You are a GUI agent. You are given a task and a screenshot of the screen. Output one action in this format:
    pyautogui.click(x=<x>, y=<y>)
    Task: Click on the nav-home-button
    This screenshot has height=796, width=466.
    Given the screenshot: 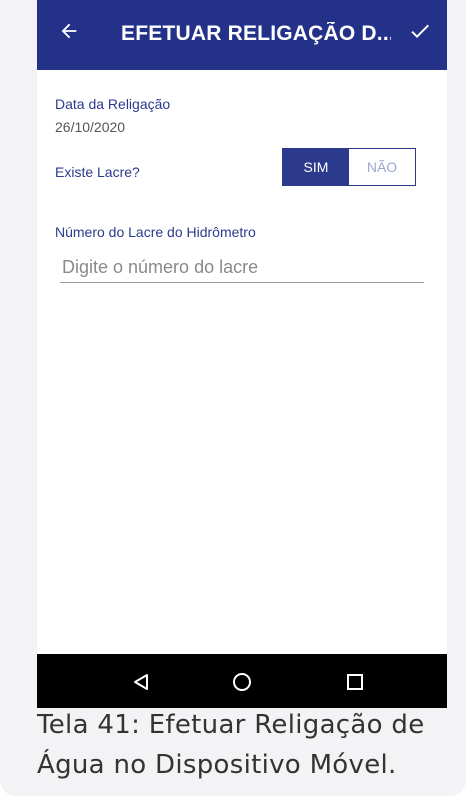 What is the action you would take?
    pyautogui.click(x=242, y=682)
    